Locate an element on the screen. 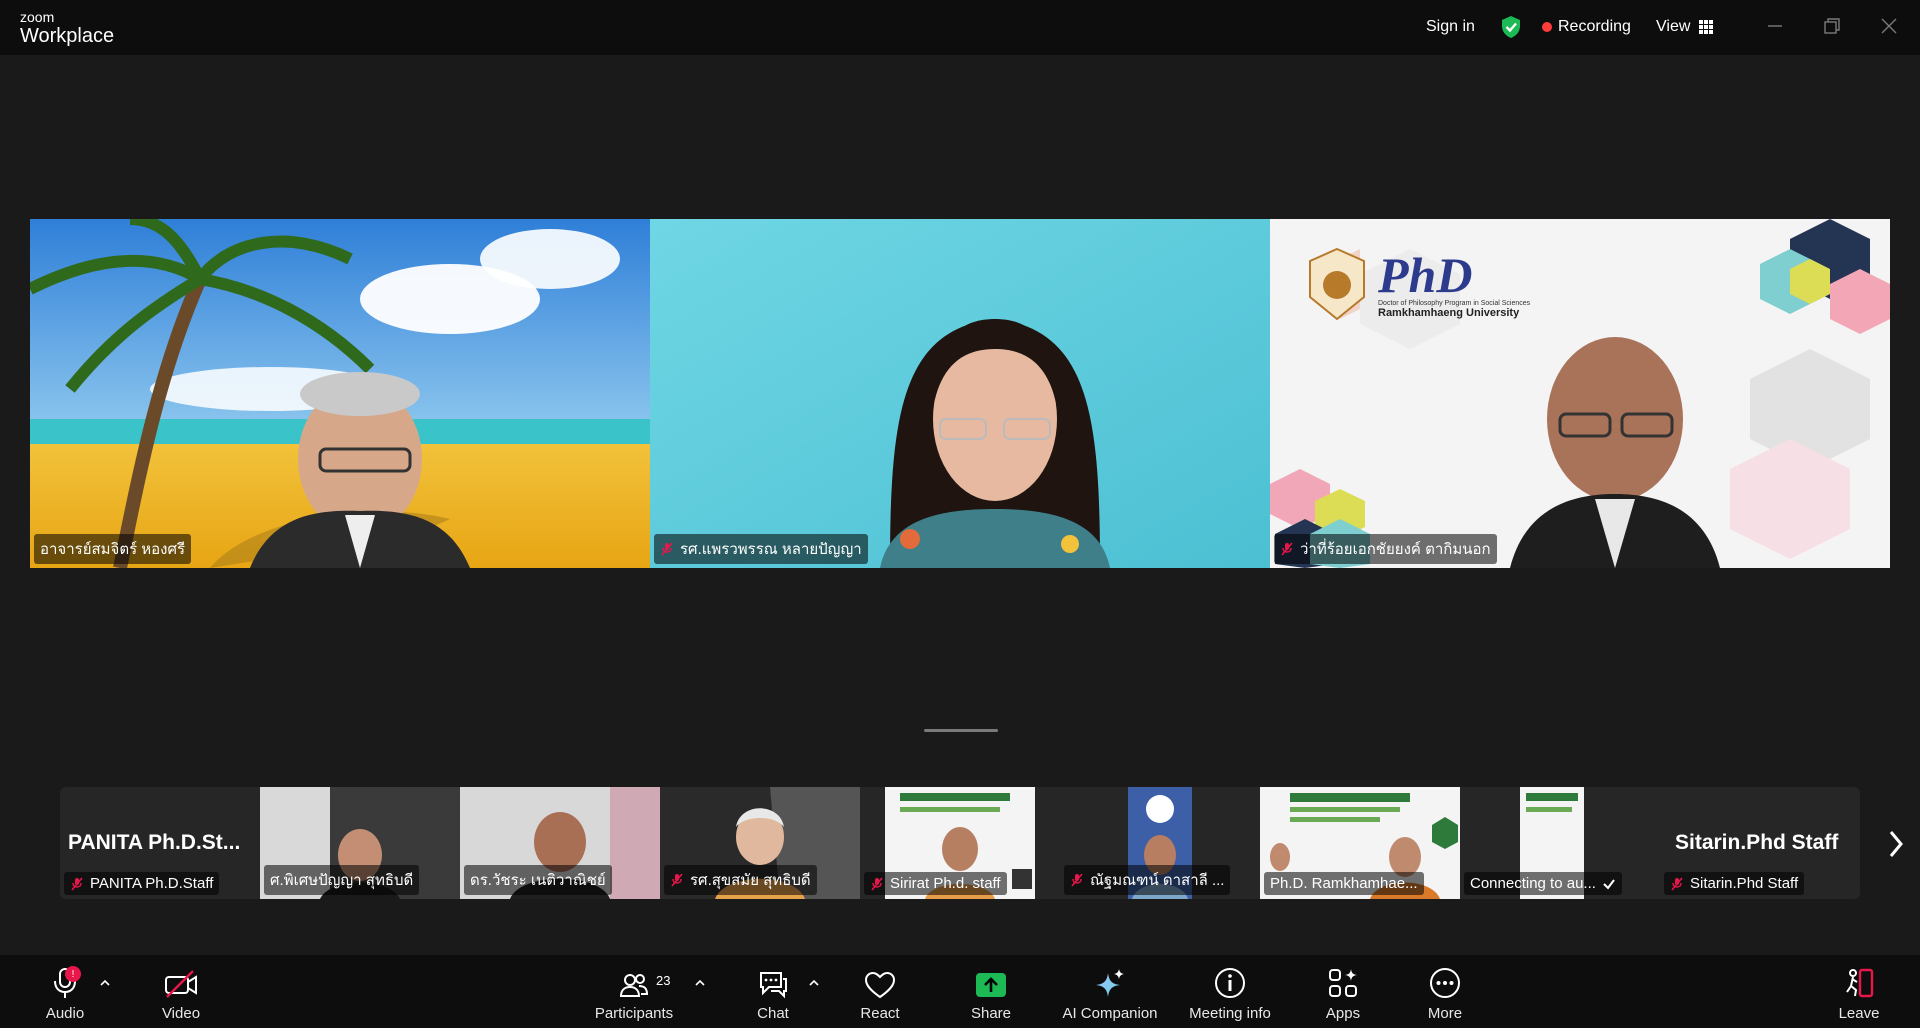  apps-button: Apps is located at coordinates (1343, 991).